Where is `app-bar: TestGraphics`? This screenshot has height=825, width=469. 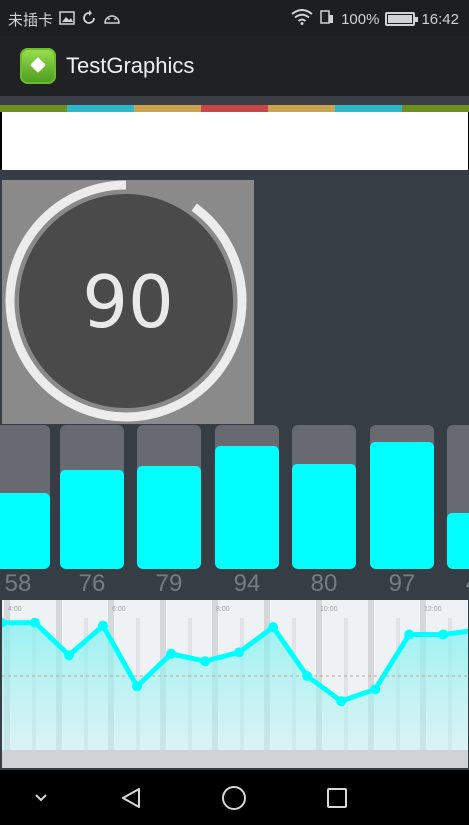 app-bar: TestGraphics is located at coordinates (234, 66).